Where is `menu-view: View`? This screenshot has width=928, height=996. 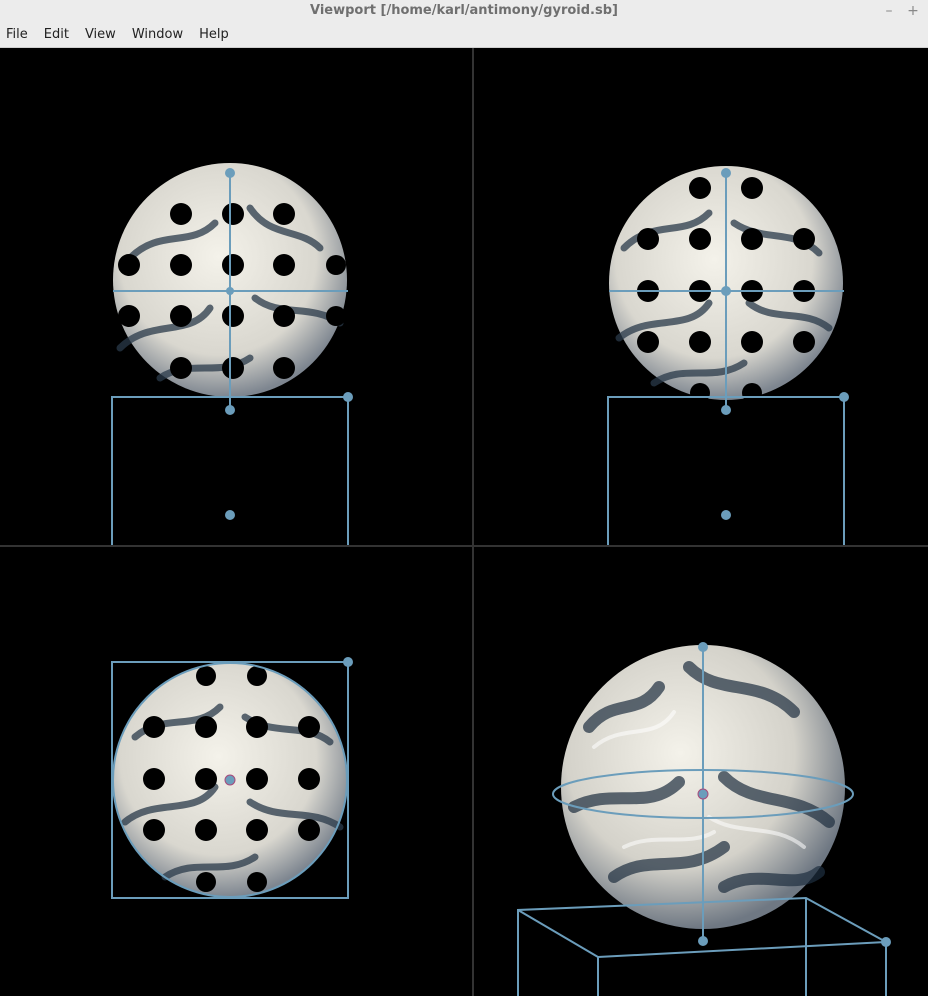 menu-view: View is located at coordinates (100, 34).